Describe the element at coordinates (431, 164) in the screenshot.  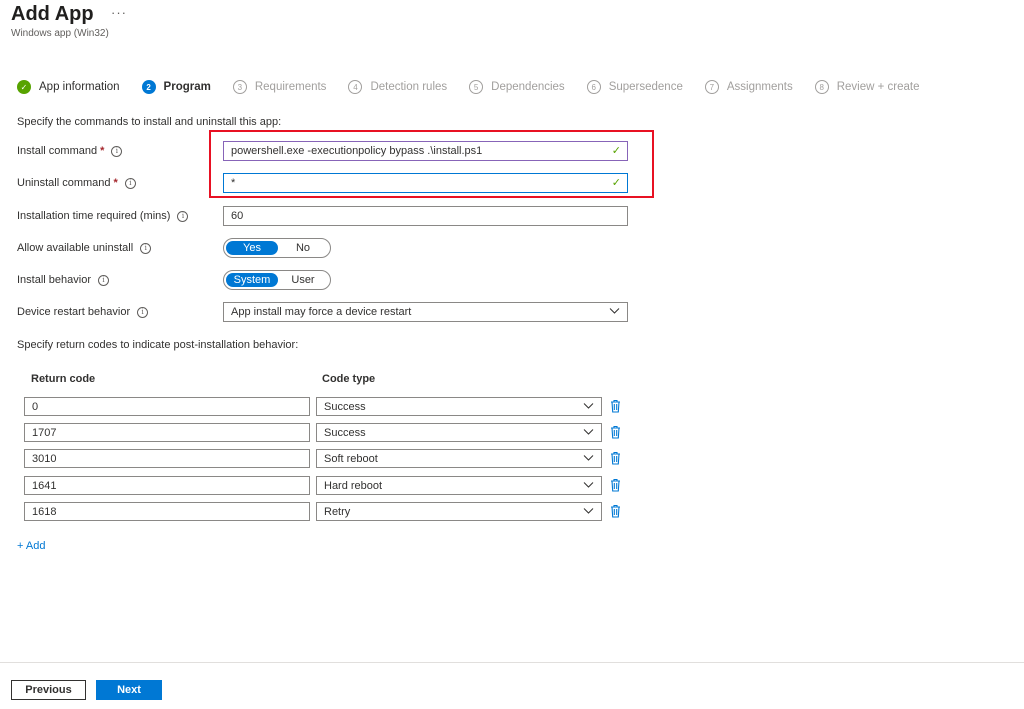
I see `highlight-box` at that location.